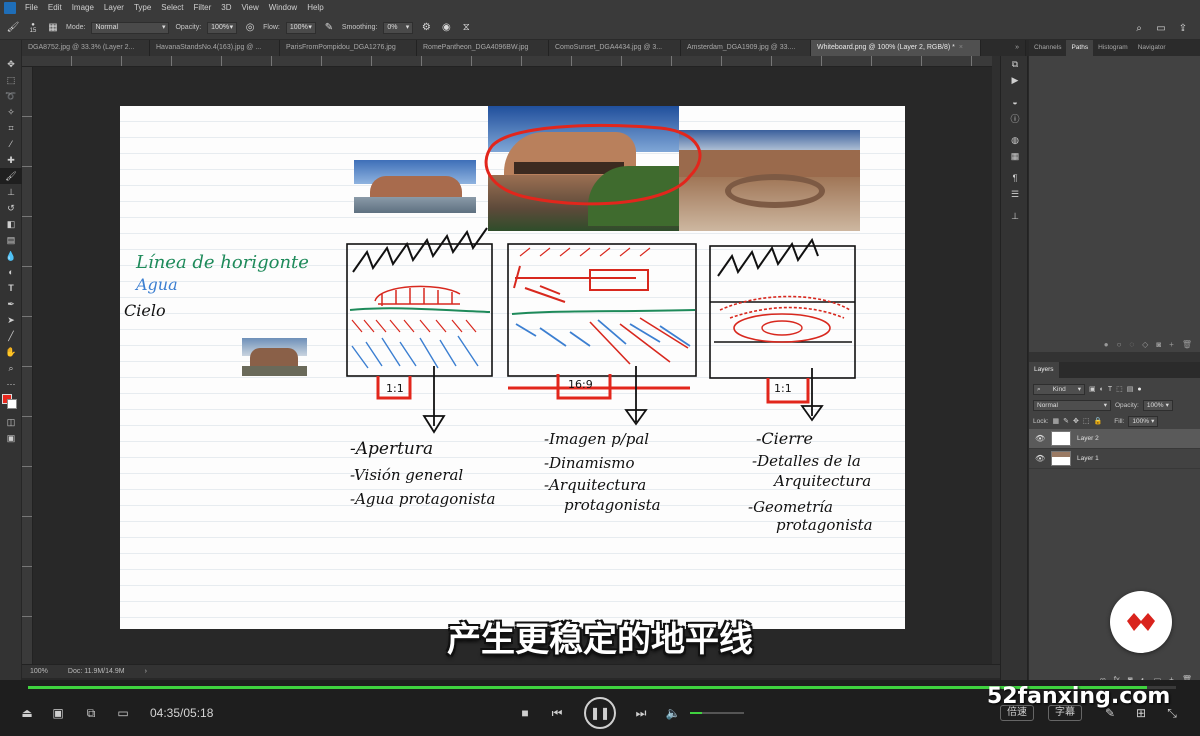  What do you see at coordinates (1015, 178) in the screenshot?
I see `character-icon: ¶` at bounding box center [1015, 178].